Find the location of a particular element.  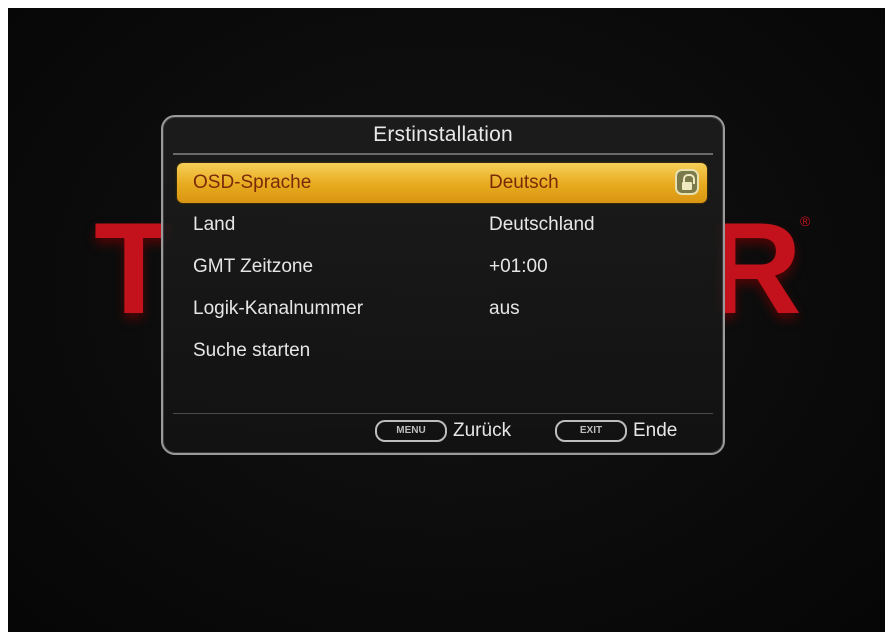

menu-item-gmt-timezone: GMT Zeitzone +01:00 is located at coordinates (442, 268).